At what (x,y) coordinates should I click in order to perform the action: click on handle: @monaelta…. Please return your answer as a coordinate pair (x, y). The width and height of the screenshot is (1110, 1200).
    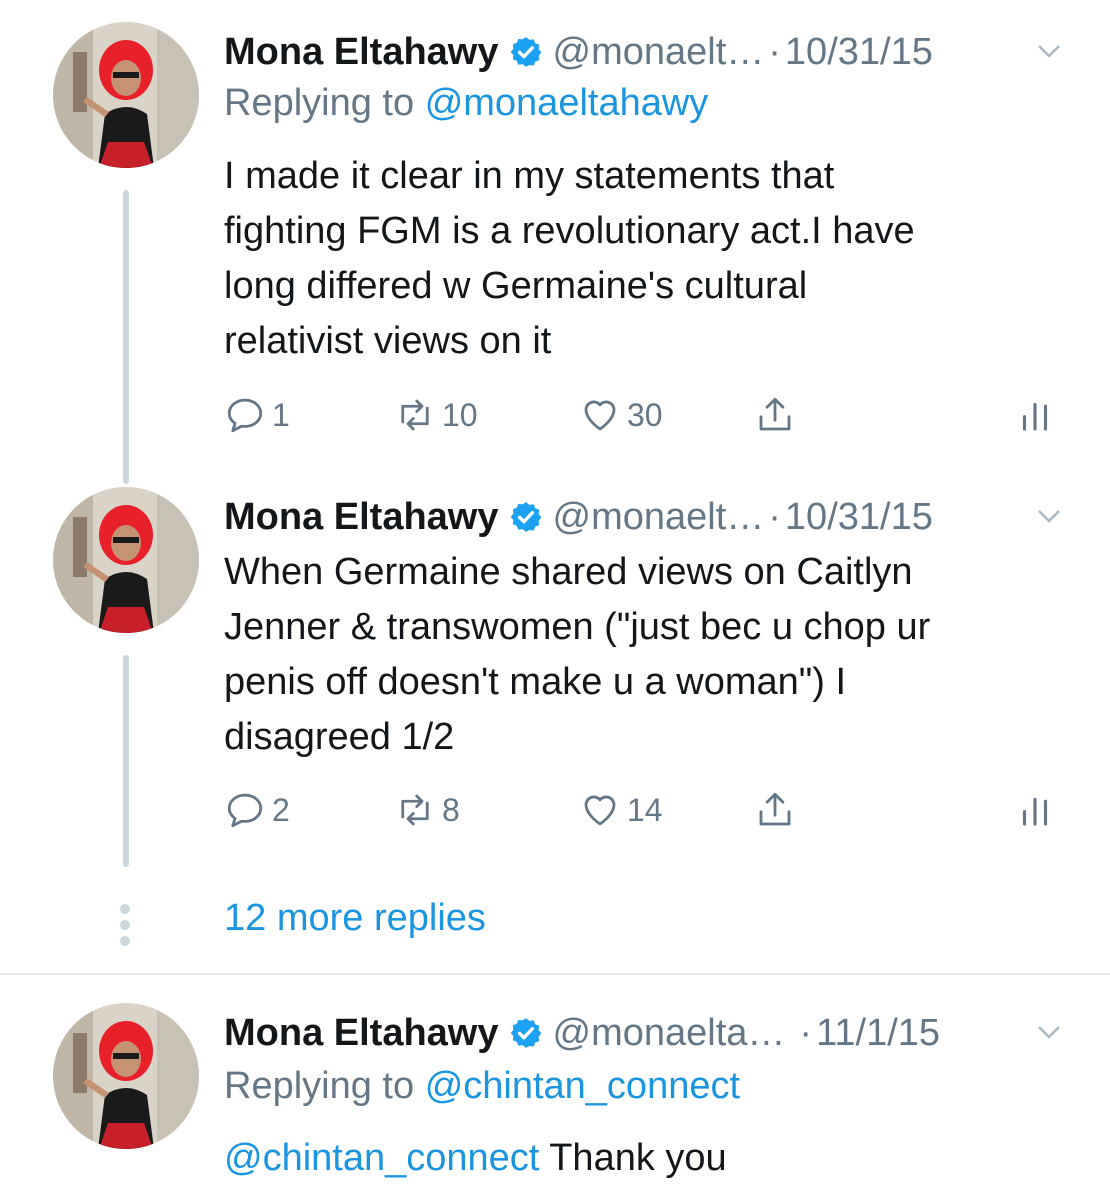
    Looking at the image, I should click on (669, 1033).